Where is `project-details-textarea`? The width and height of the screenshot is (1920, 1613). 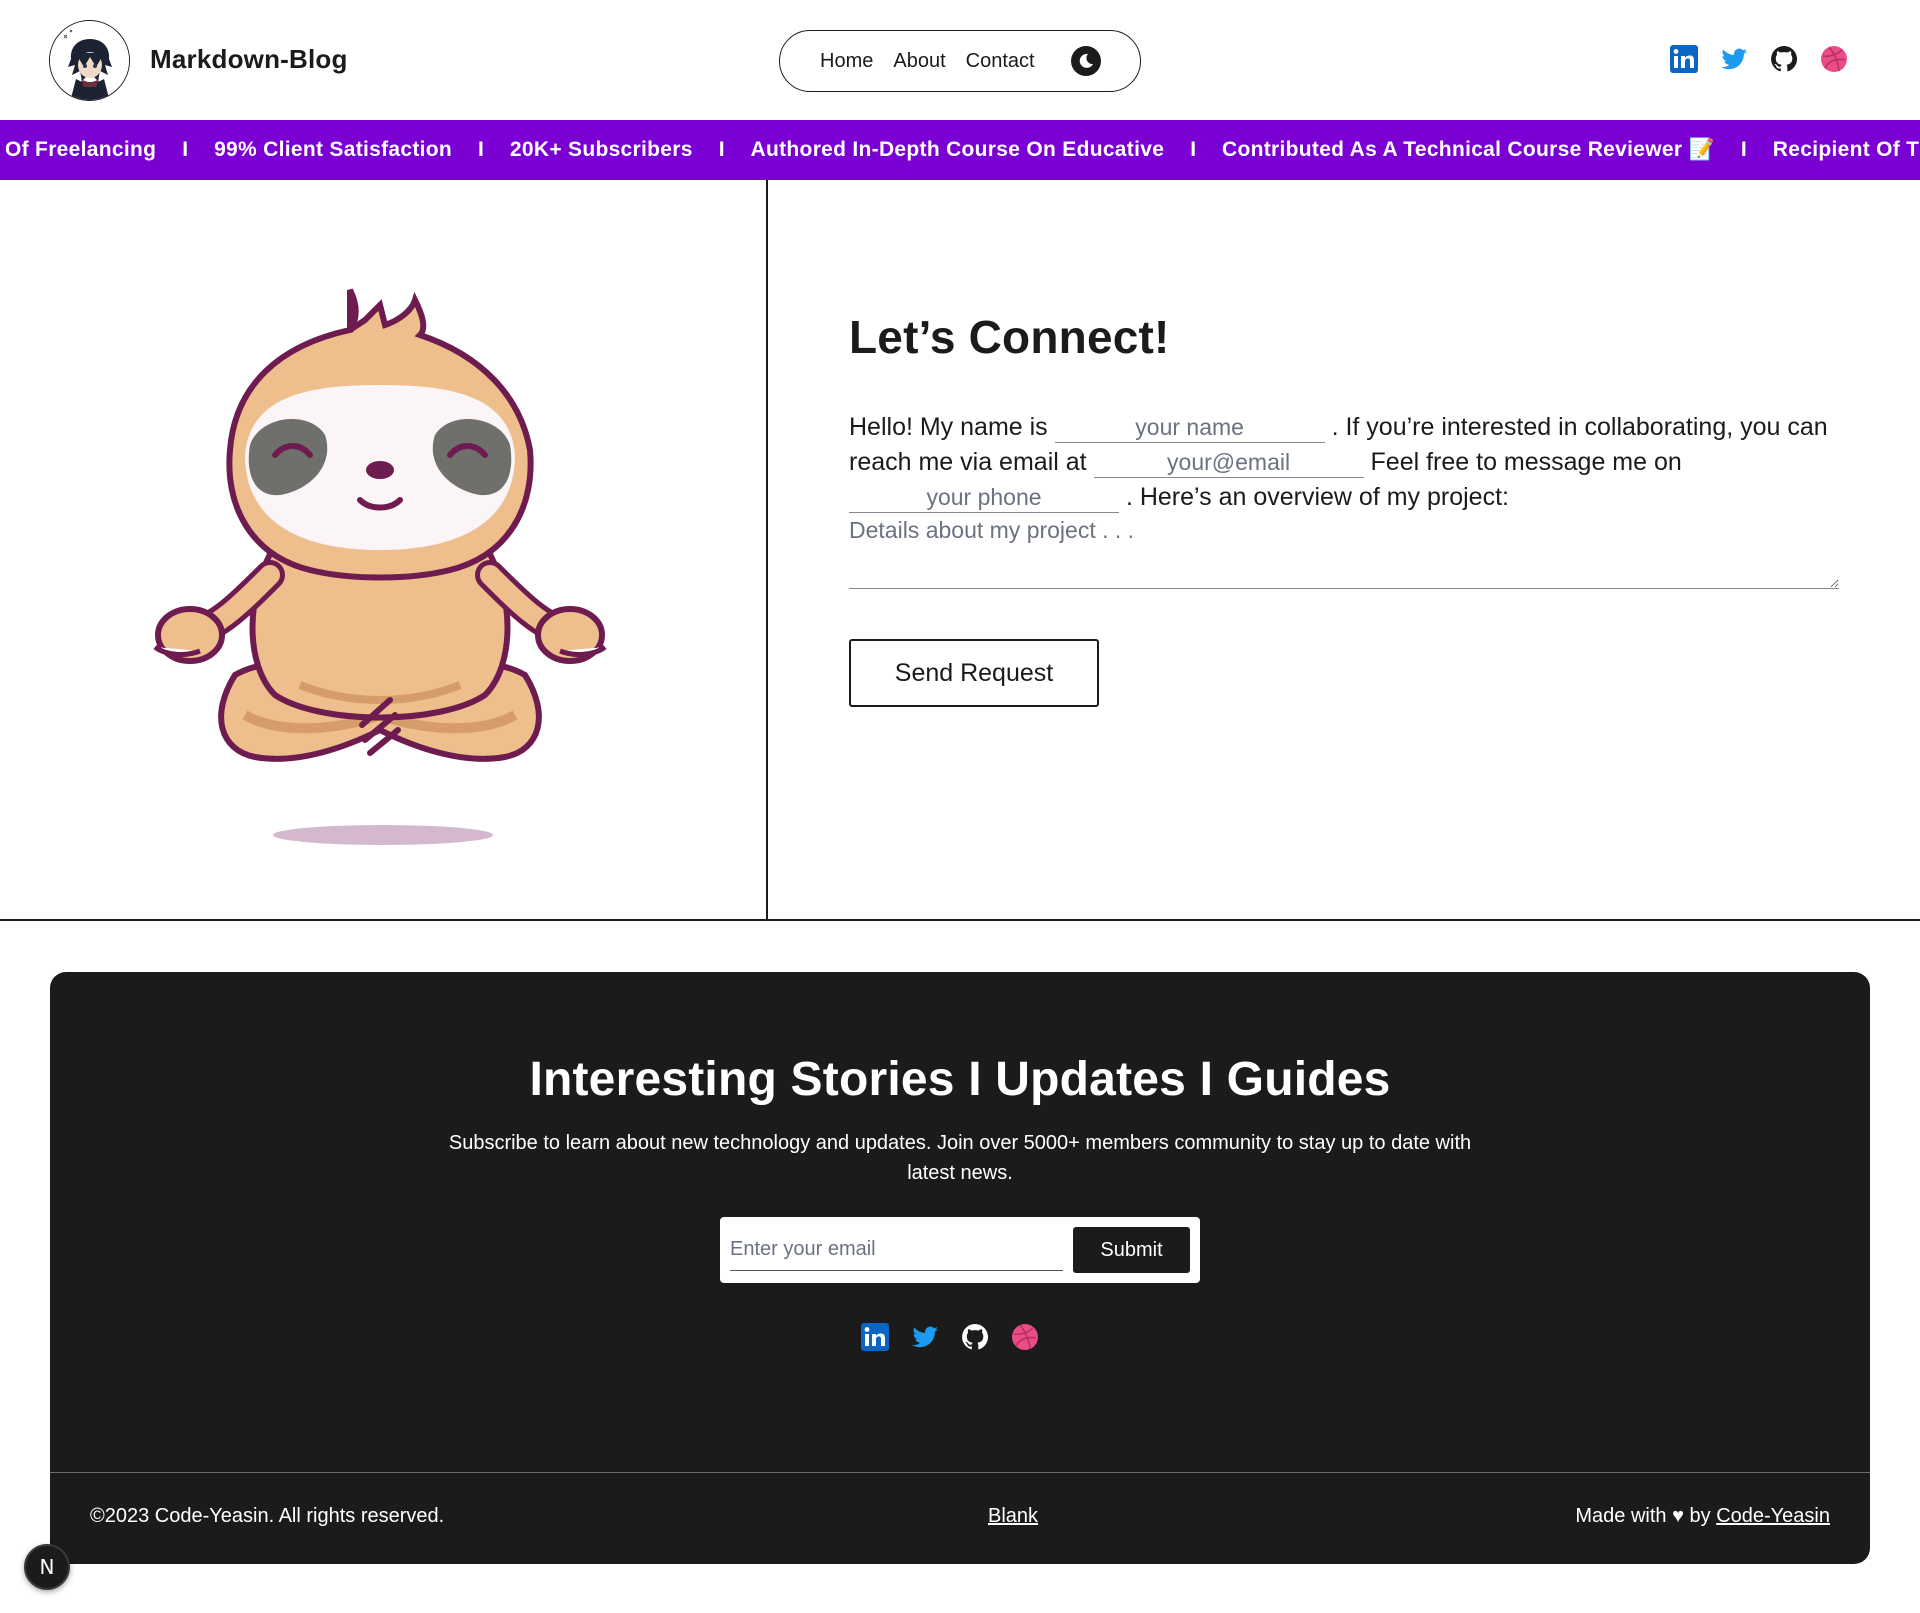 project-details-textarea is located at coordinates (1344, 553).